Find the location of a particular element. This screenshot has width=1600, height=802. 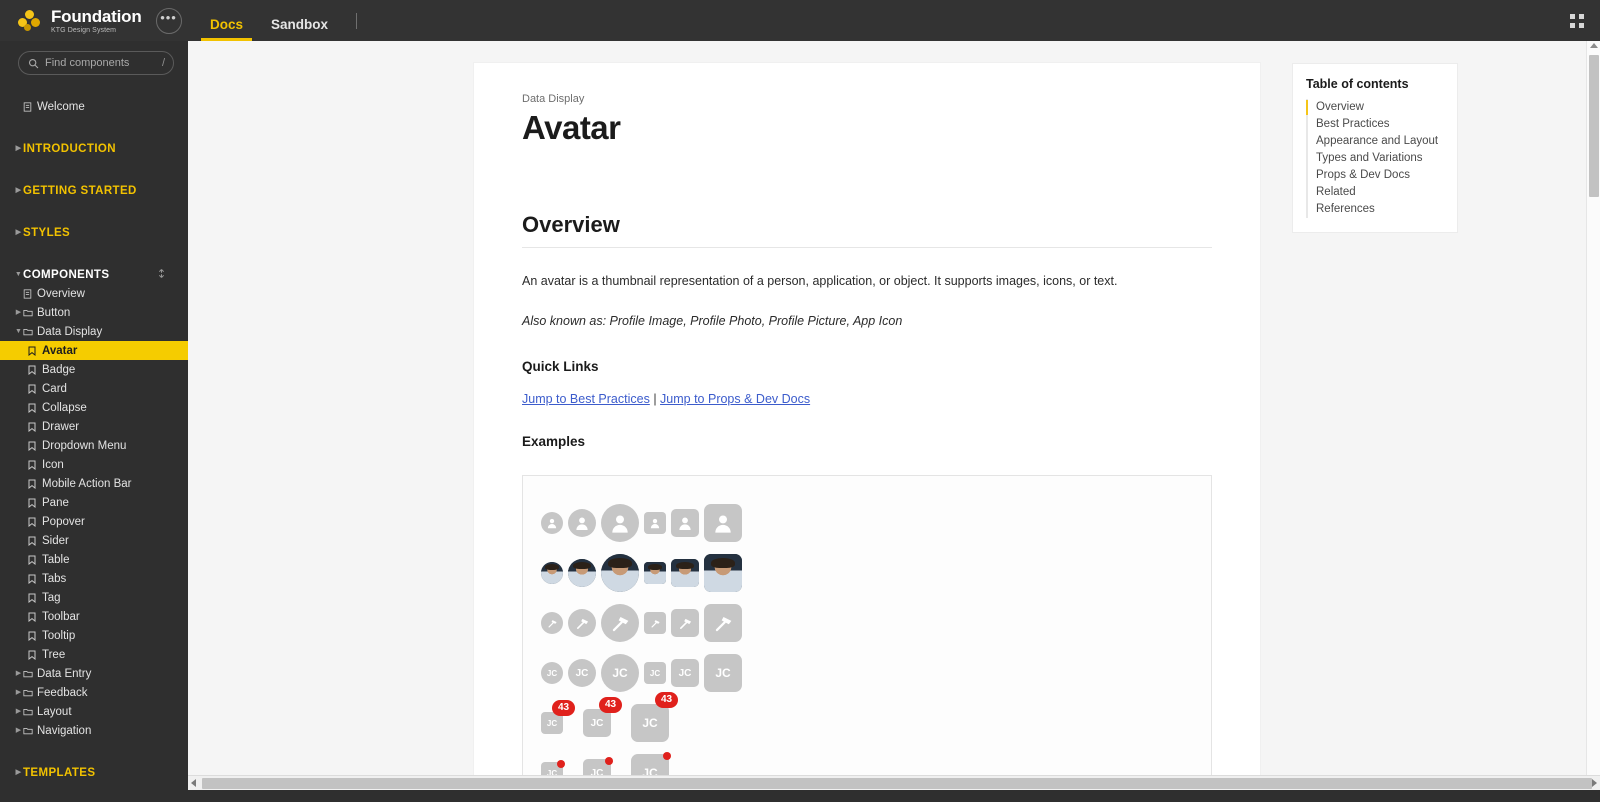

brand-text: Foundation KTG Design System is located at coordinates (96, 21).